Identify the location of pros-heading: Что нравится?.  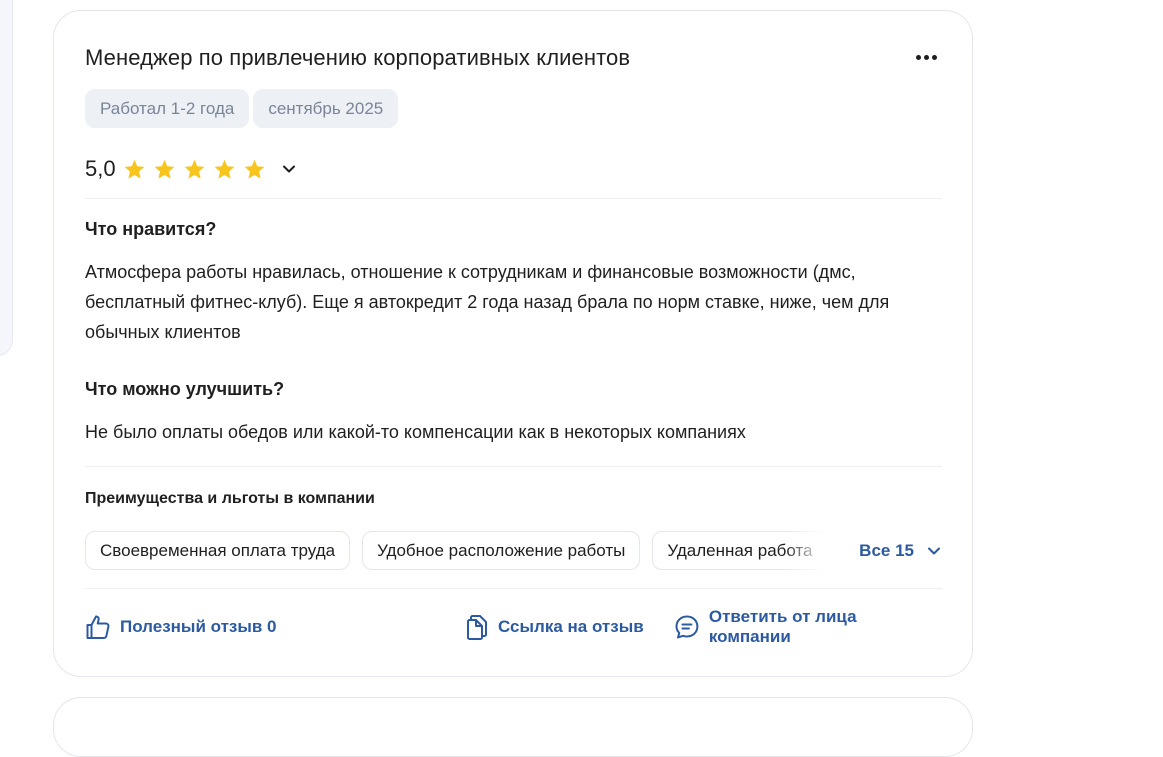
(151, 229).